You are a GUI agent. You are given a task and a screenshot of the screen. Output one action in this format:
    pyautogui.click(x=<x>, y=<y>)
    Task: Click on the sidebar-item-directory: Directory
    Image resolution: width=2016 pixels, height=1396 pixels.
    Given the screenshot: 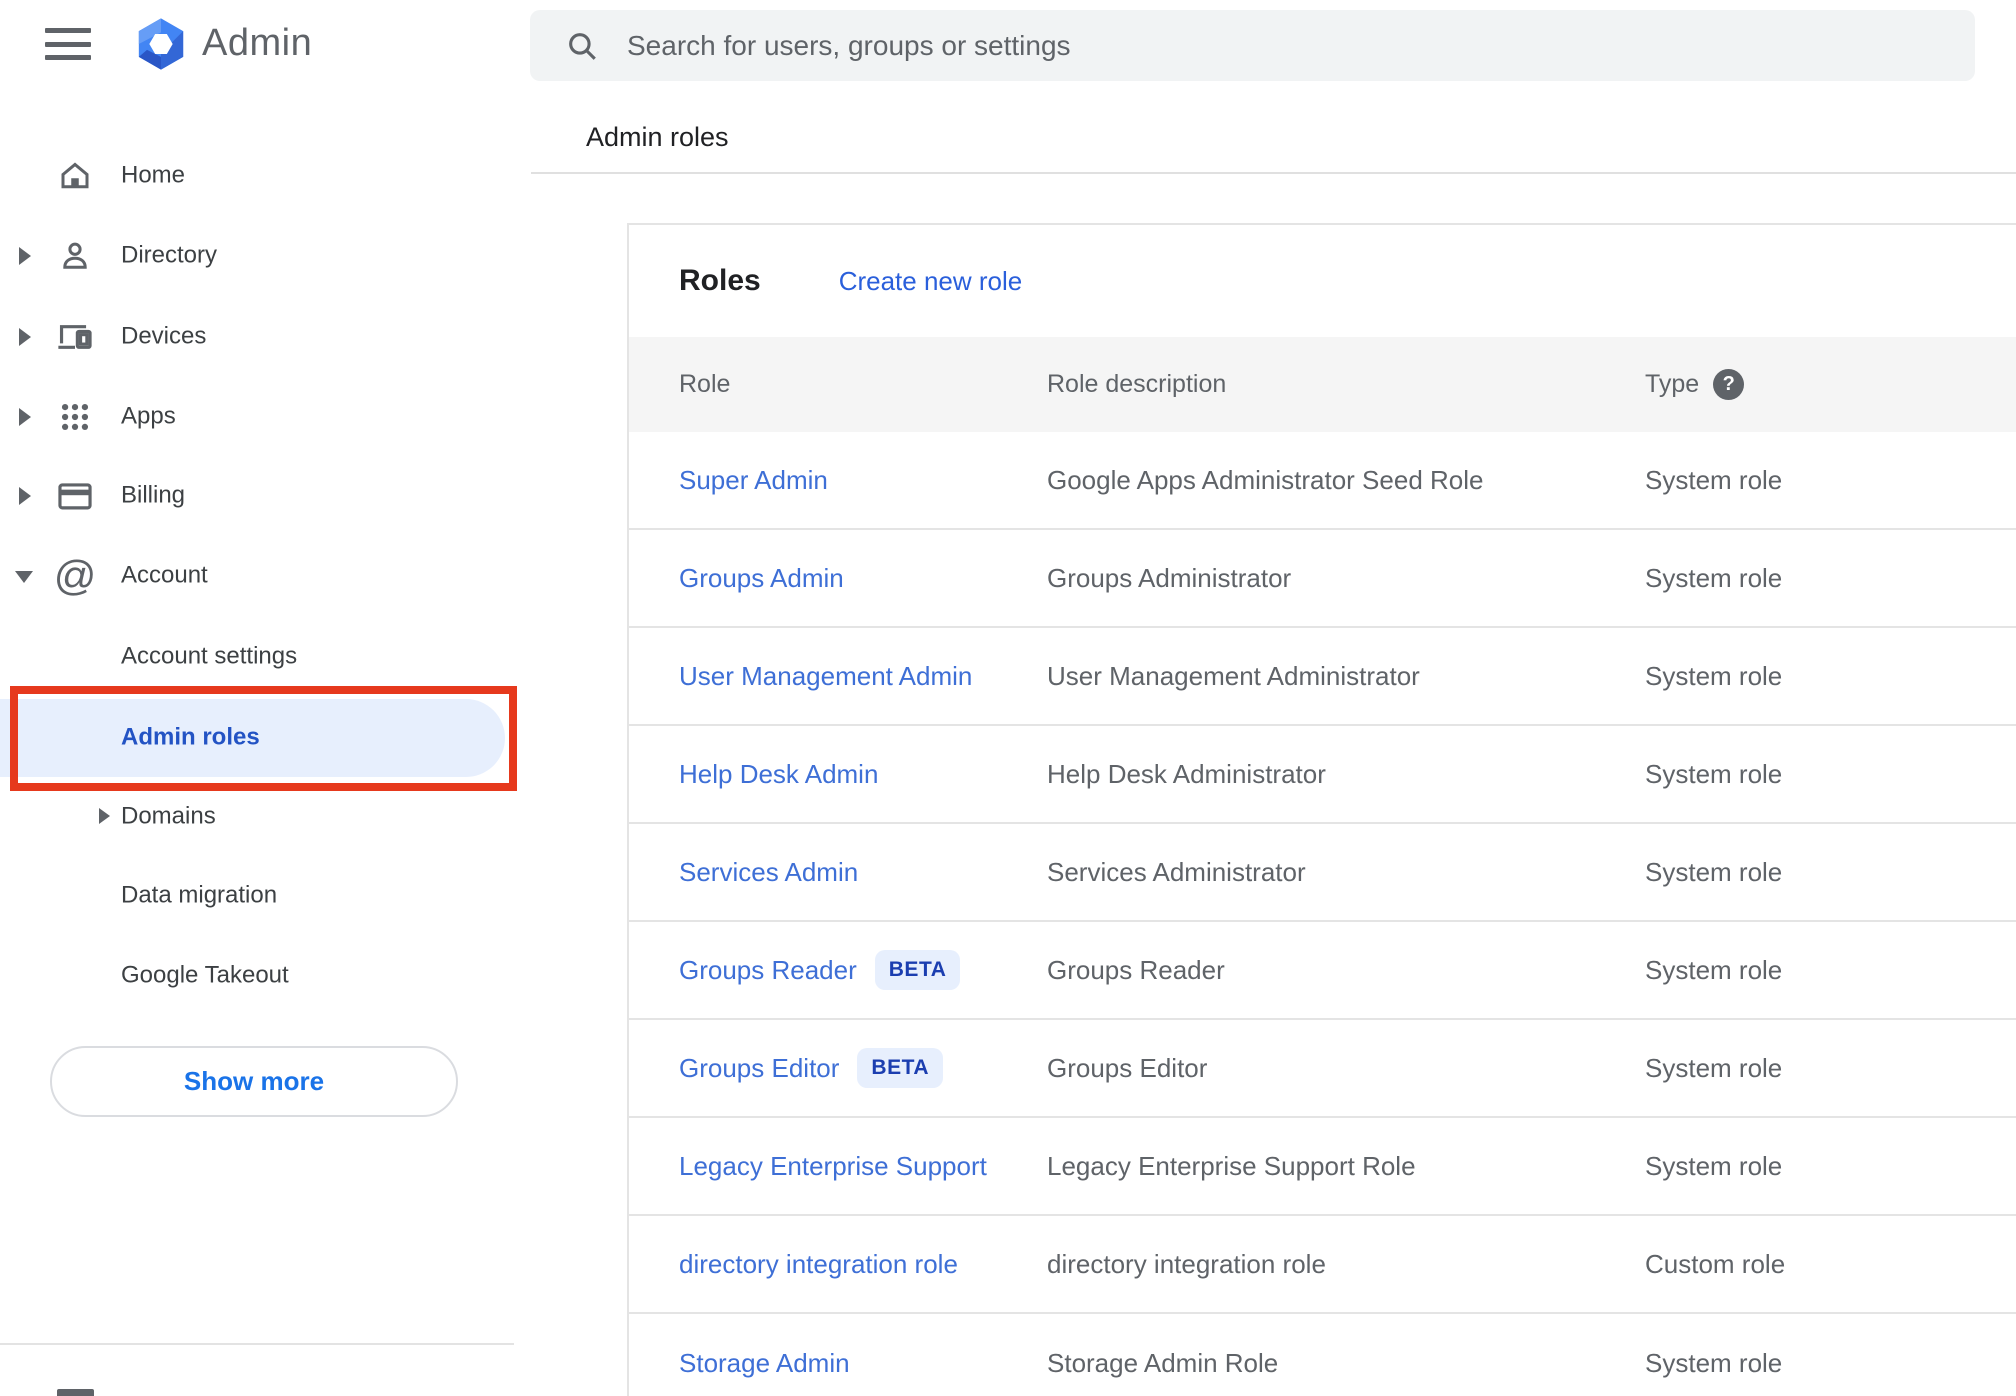 What is the action you would take?
    pyautogui.click(x=257, y=256)
    